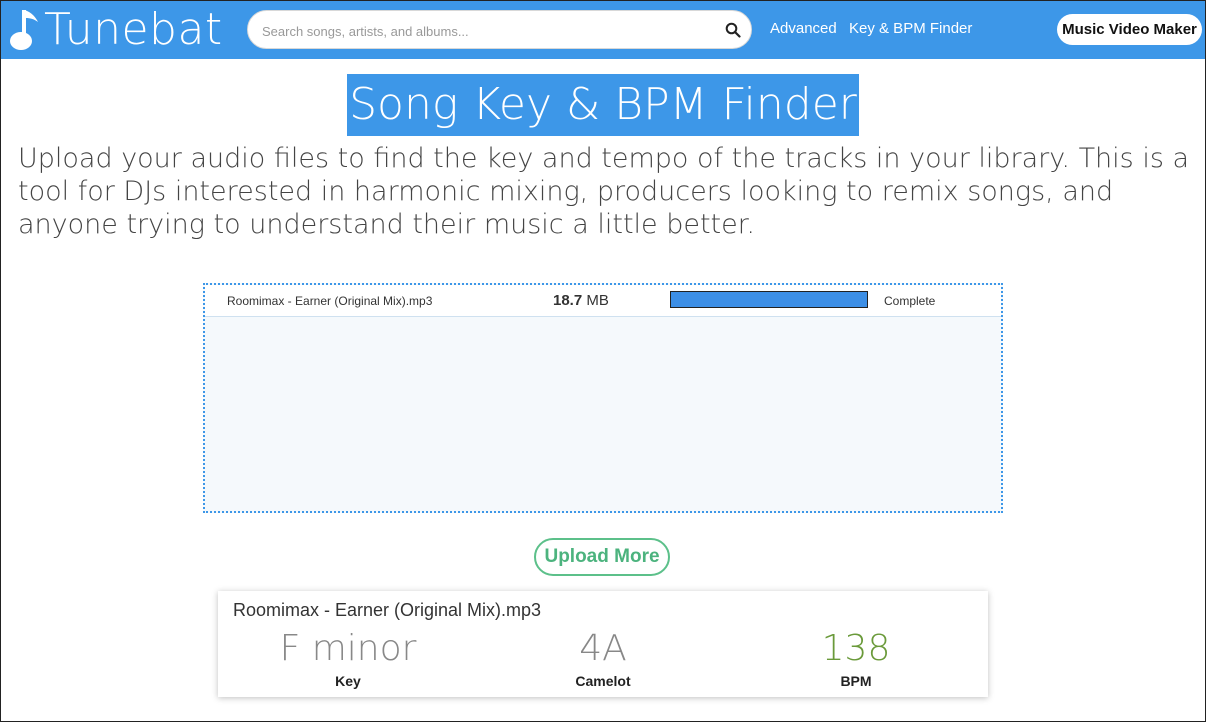 The width and height of the screenshot is (1206, 722). I want to click on upload-progress-fill, so click(769, 299).